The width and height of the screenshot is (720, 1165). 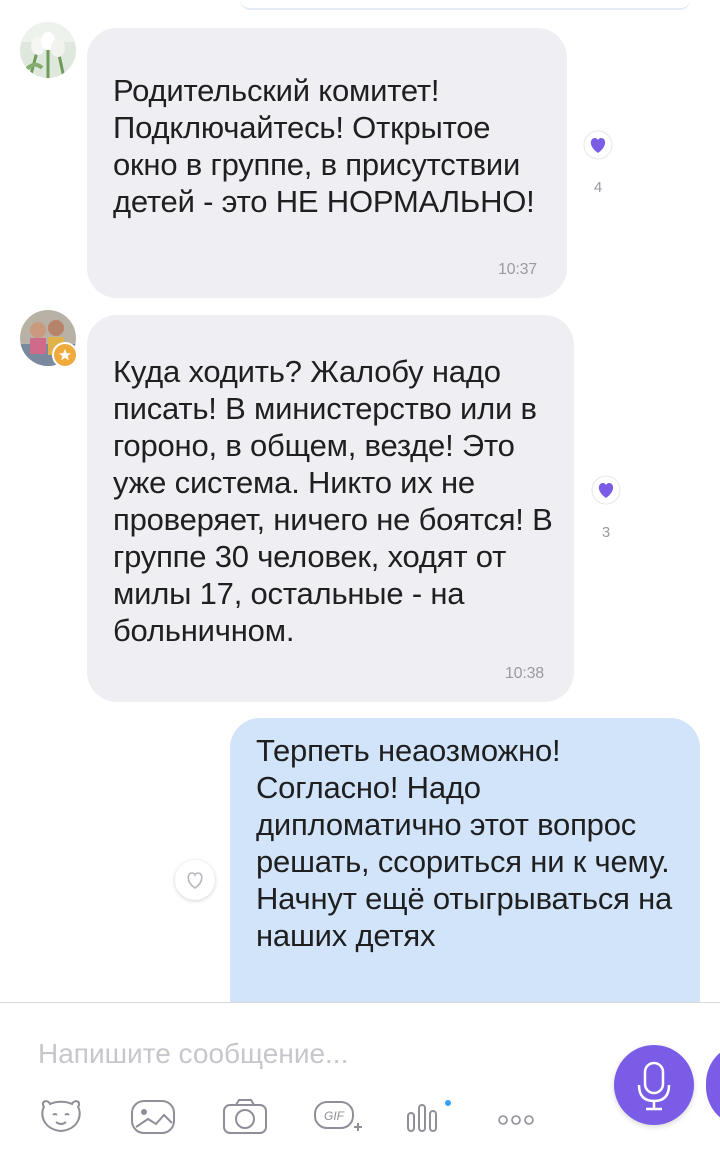 I want to click on voice-message-icon, so click(x=429, y=1119).